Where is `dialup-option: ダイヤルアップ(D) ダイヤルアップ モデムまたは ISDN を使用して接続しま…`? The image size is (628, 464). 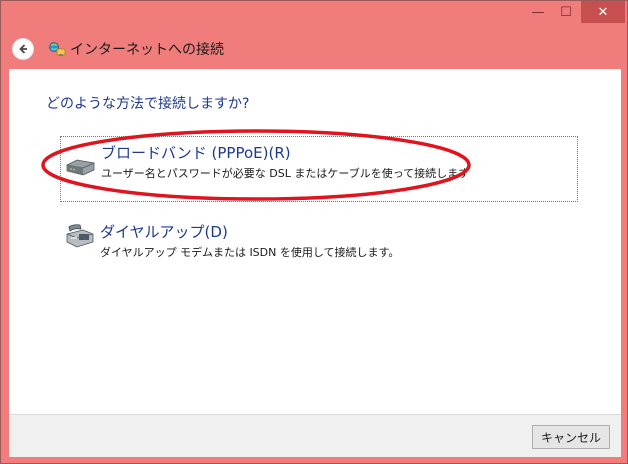 dialup-option: ダイヤルアップ(D) ダイヤルアップ モデムまたは ISDN を使用して接続しま… is located at coordinates (319, 241).